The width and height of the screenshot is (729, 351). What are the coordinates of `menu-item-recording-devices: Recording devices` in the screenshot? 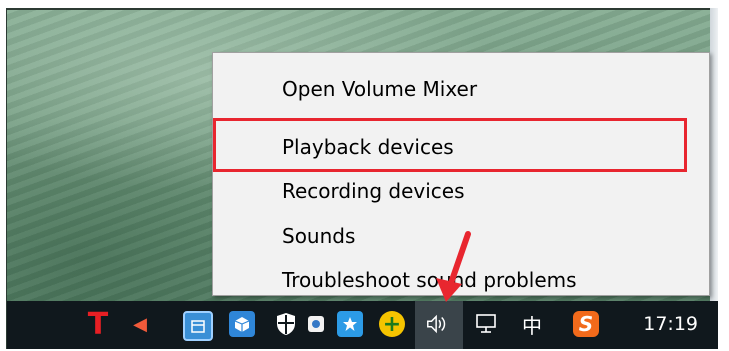 It's located at (461, 191).